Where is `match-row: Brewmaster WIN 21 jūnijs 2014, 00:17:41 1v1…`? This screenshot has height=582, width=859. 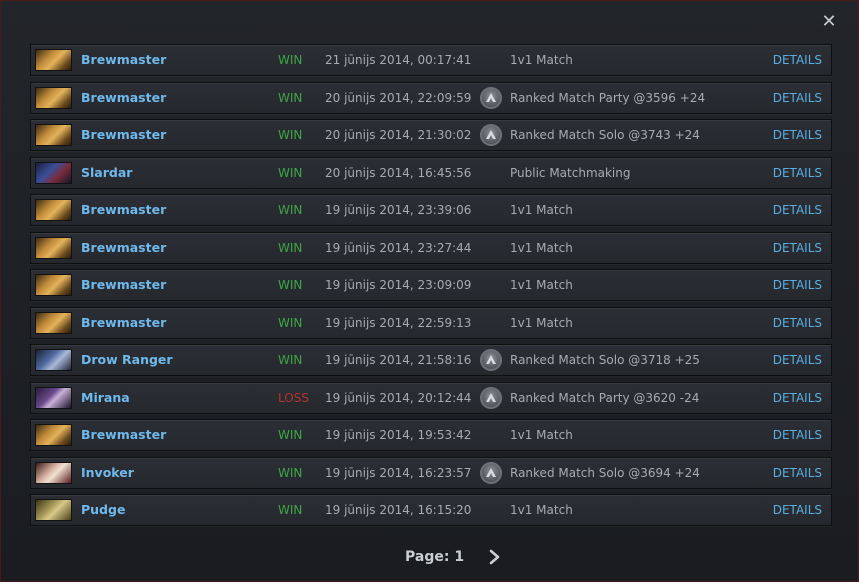 match-row: Brewmaster WIN 21 jūnijs 2014, 00:17:41 1v1… is located at coordinates (431, 60).